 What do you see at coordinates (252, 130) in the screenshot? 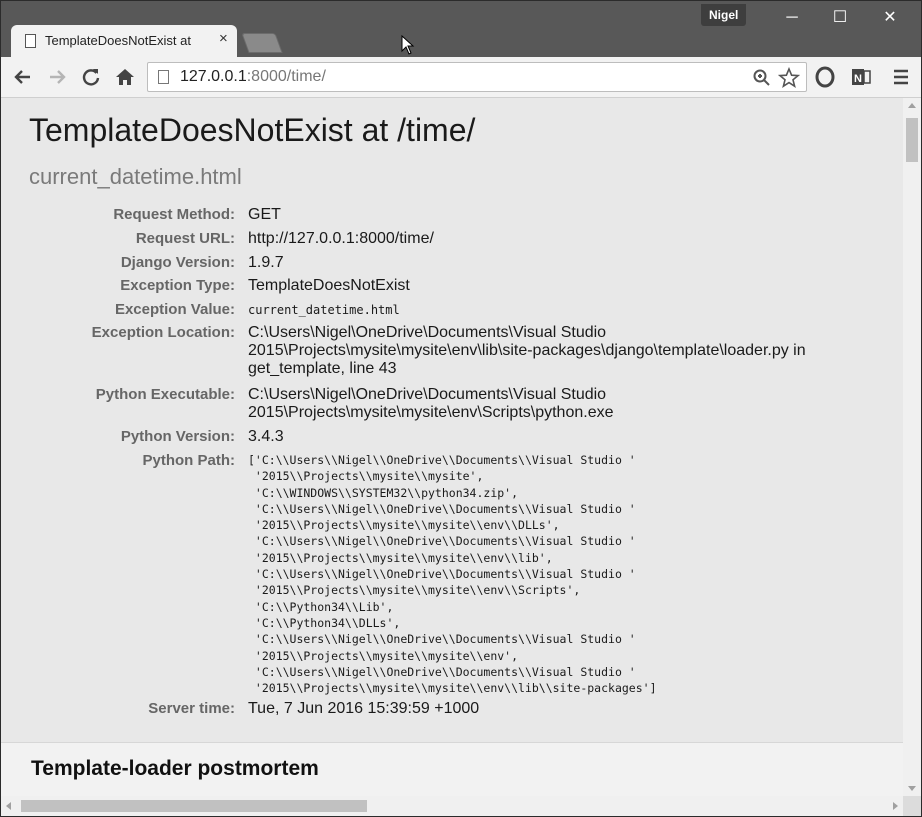
I see `page-title: TemplateDoesNotExist at /time/` at bounding box center [252, 130].